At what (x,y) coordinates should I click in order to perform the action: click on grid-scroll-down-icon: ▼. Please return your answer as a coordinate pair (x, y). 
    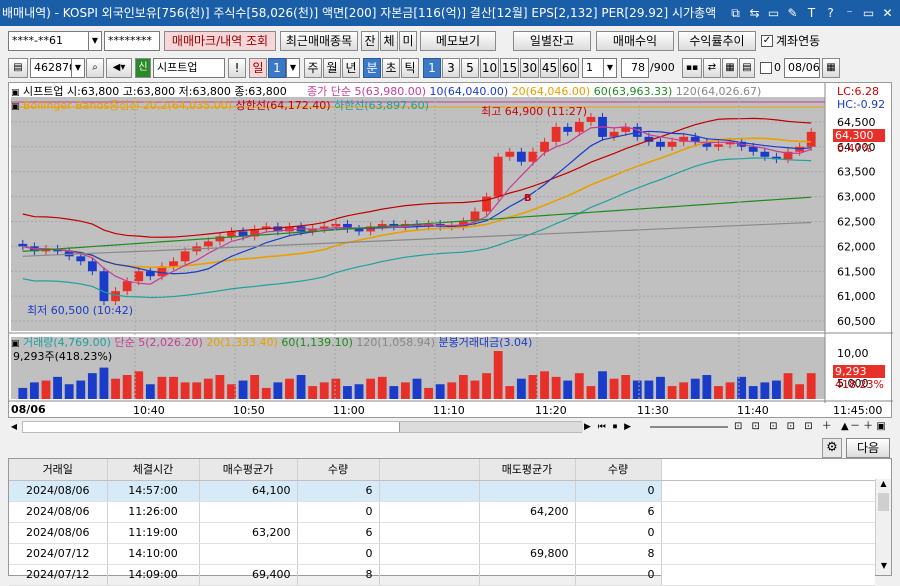
    Looking at the image, I should click on (884, 568).